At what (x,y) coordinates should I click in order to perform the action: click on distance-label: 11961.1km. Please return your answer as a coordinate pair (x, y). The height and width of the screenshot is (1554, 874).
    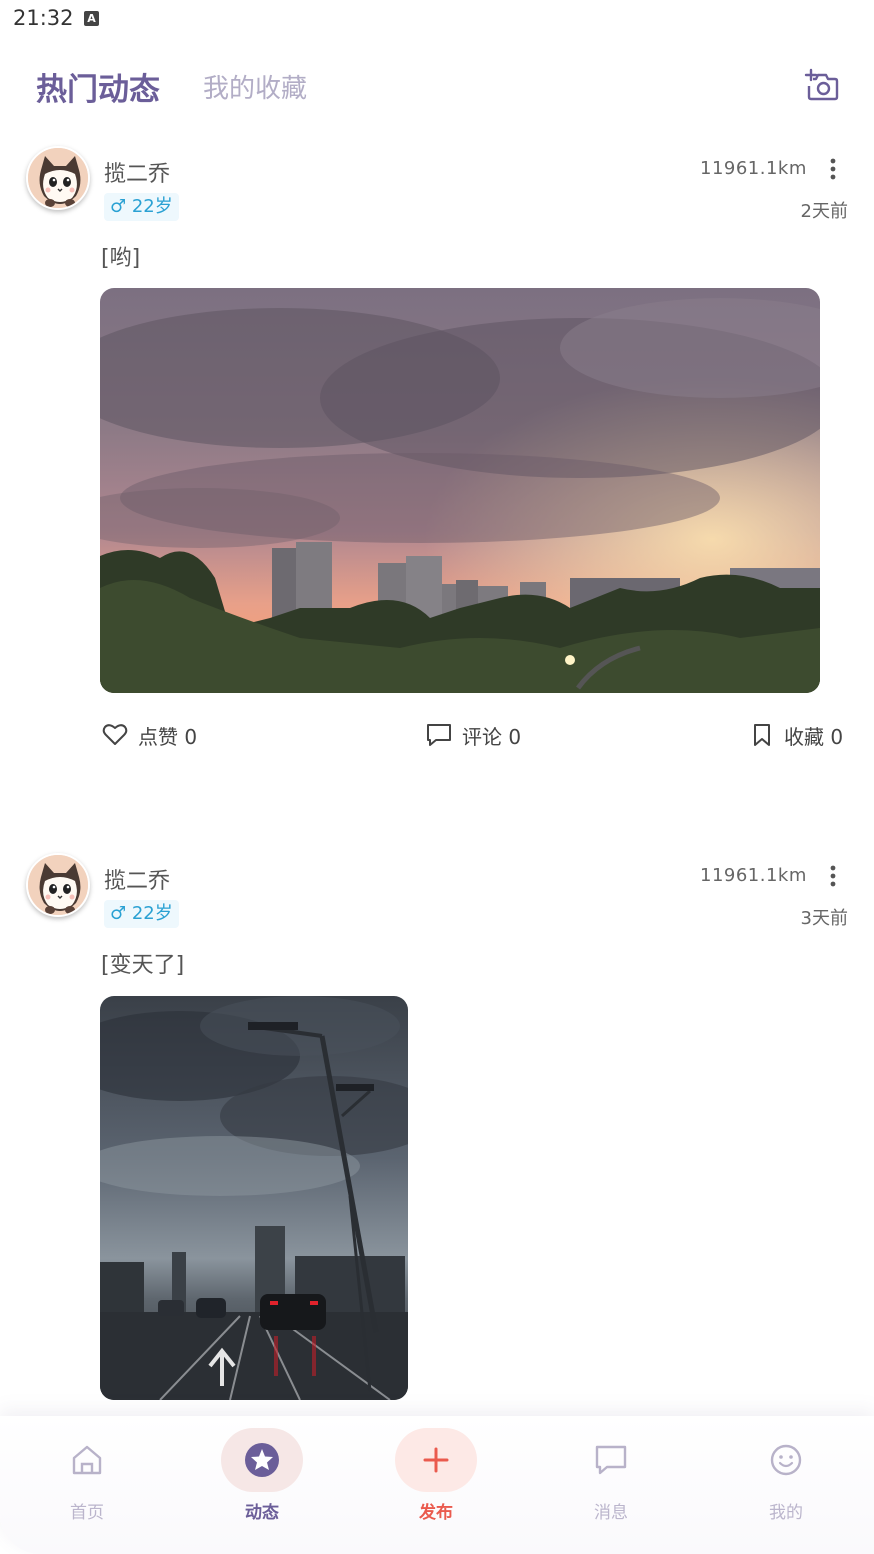
    Looking at the image, I should click on (753, 875).